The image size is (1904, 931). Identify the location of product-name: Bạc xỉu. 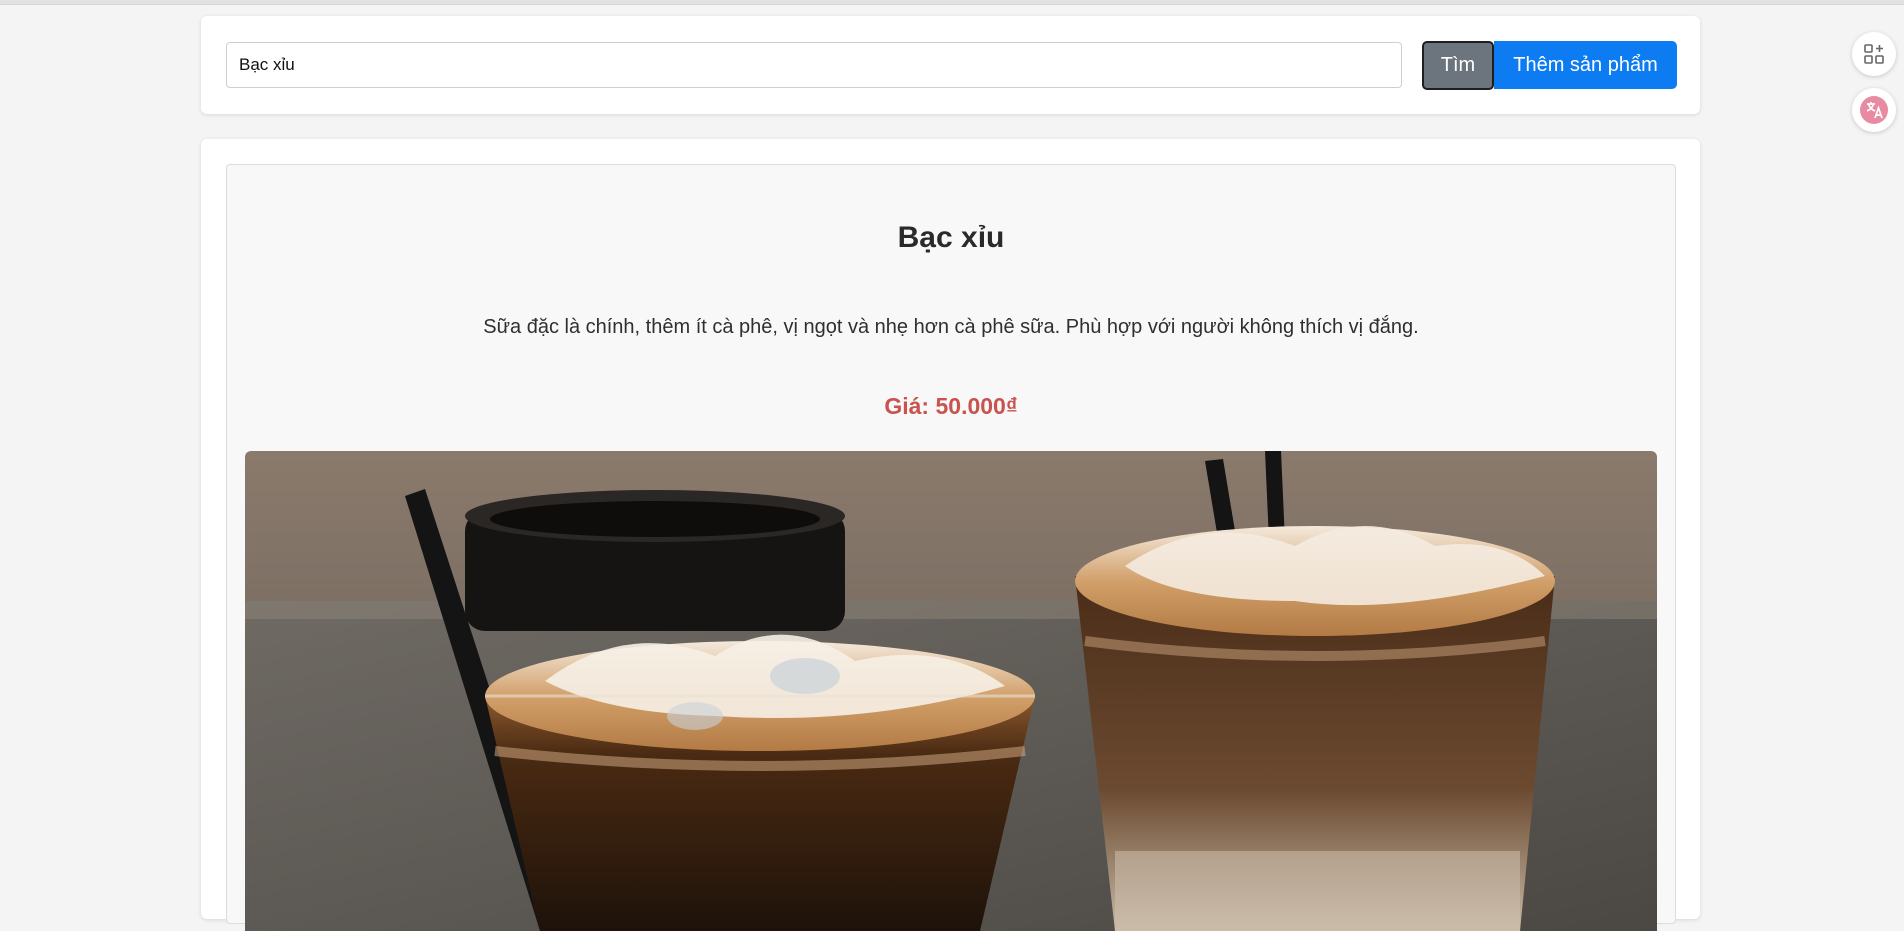
(951, 237).